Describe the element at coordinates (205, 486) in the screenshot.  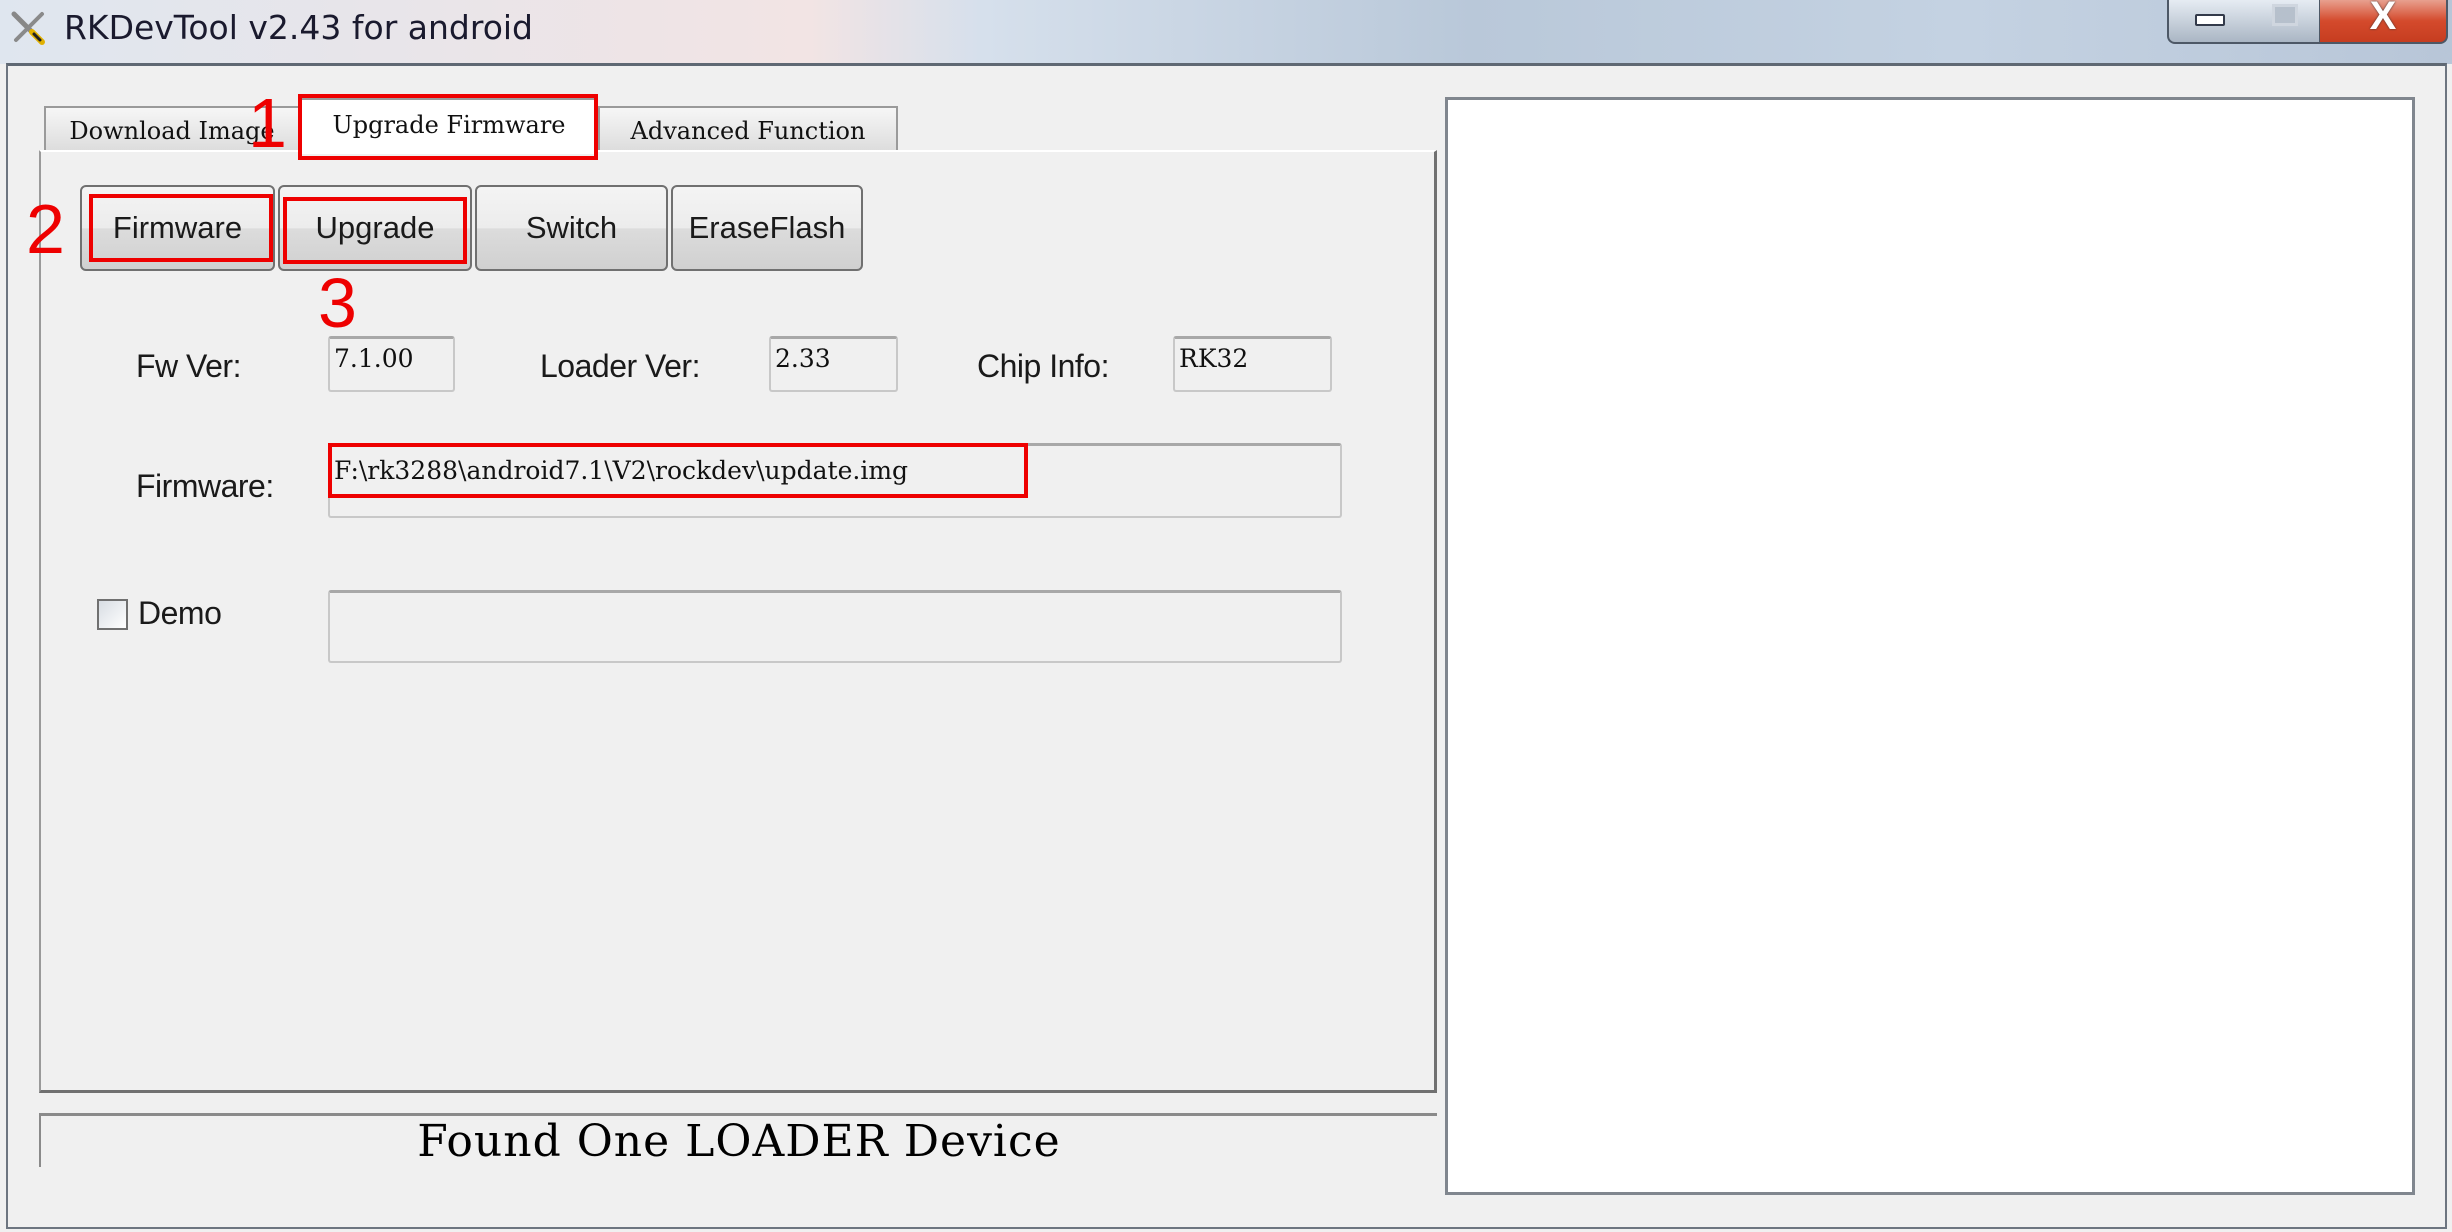
I see `firmware-path-label: Firmware:` at that location.